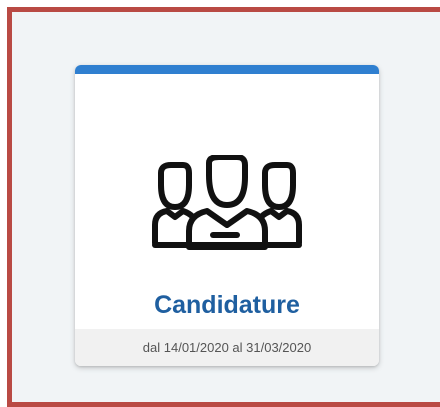 The image size is (440, 407). I want to click on card-title: Candidature, so click(227, 305).